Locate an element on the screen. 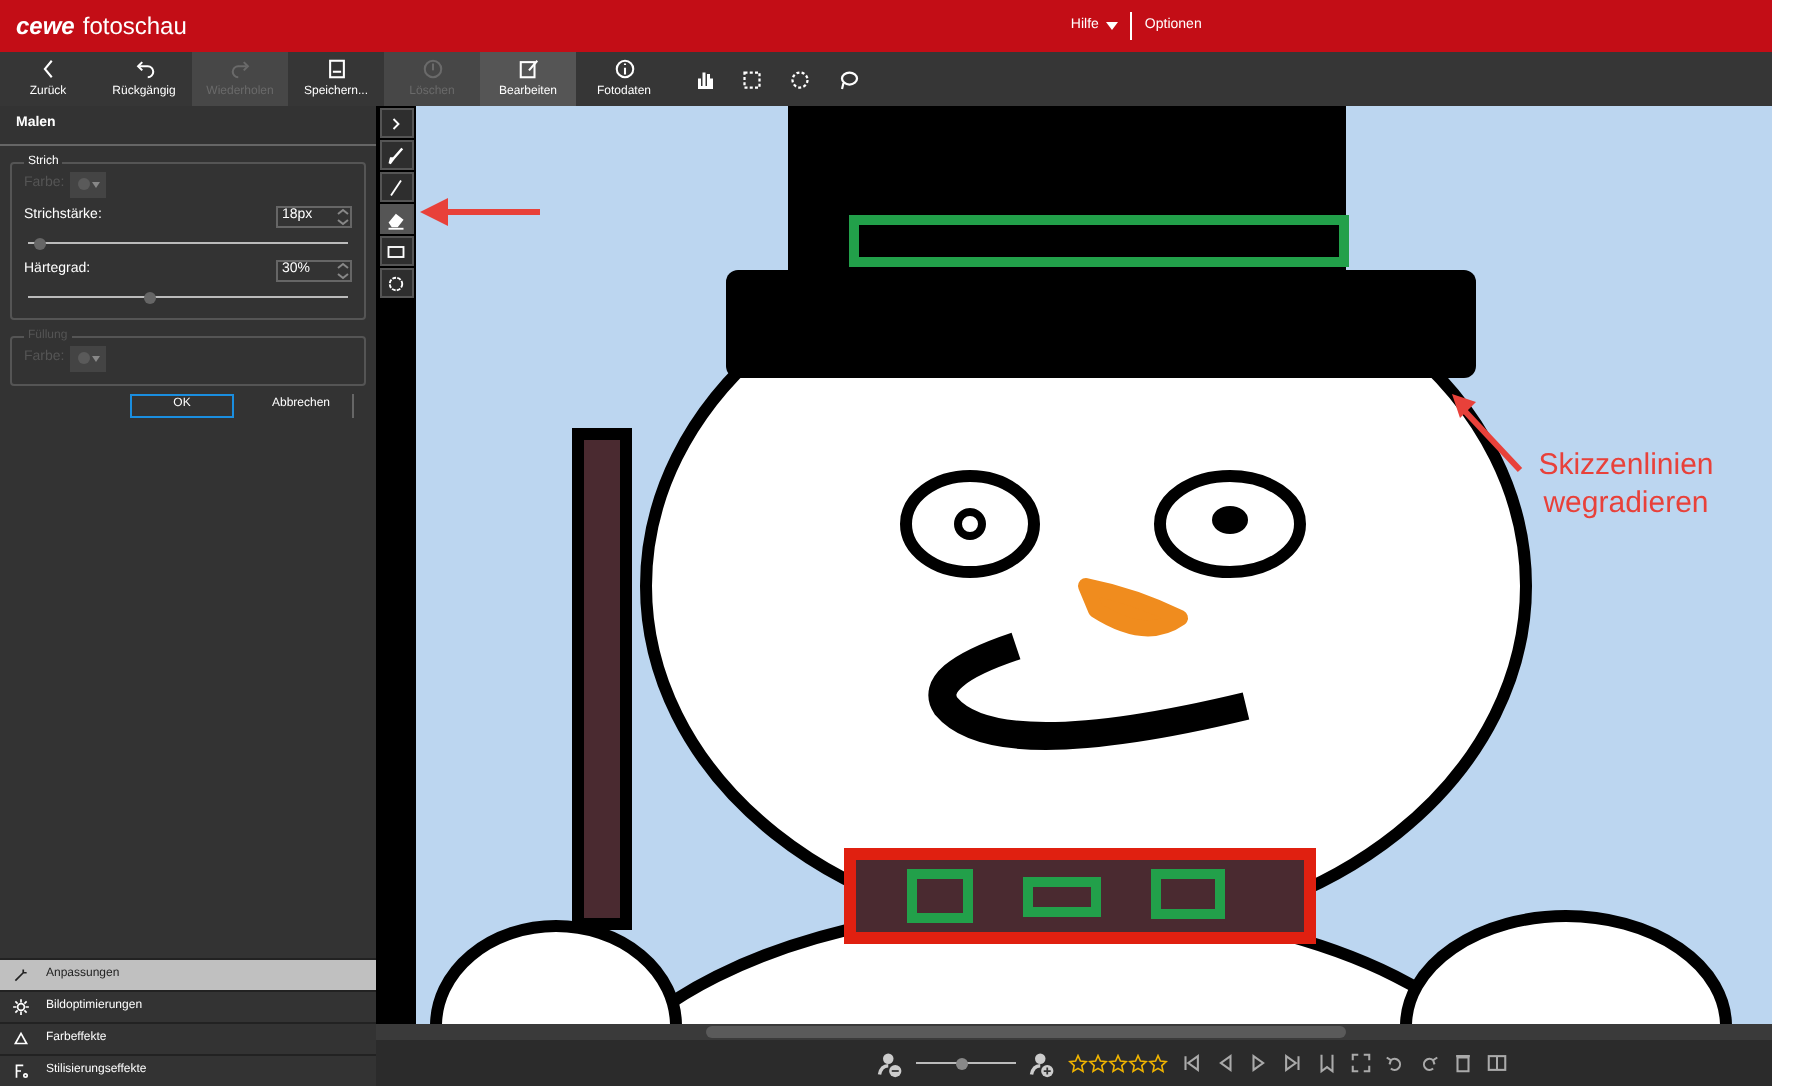  bookmark-icon is located at coordinates (1327, 1063).